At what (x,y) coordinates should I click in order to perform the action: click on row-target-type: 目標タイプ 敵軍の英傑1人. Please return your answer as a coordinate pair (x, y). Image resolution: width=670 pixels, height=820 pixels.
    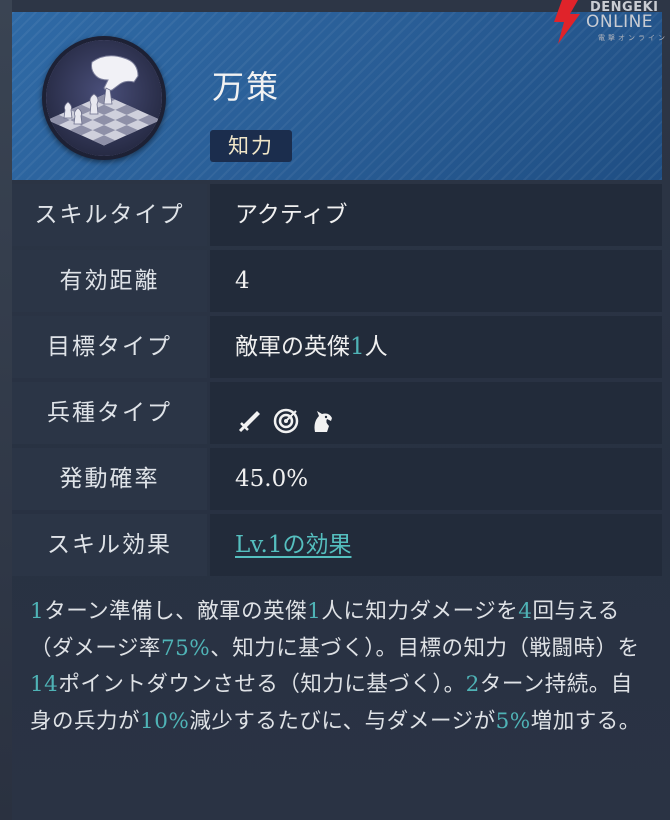
    Looking at the image, I should click on (337, 347).